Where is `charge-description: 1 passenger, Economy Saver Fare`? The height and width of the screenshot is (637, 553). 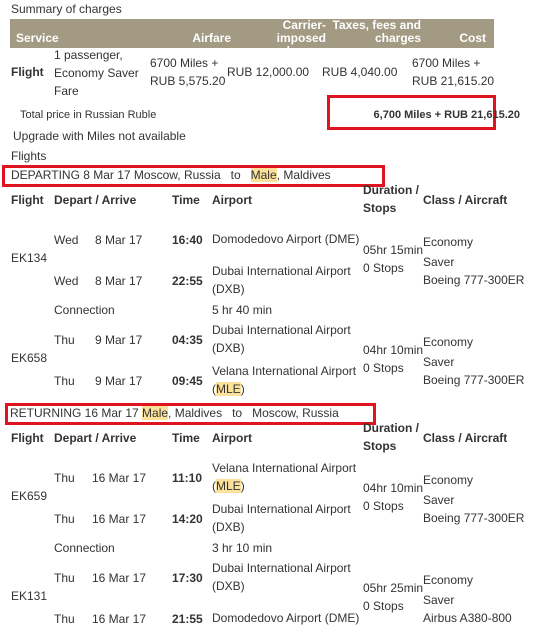 charge-description: 1 passenger, Economy Saver Fare is located at coordinates (96, 73).